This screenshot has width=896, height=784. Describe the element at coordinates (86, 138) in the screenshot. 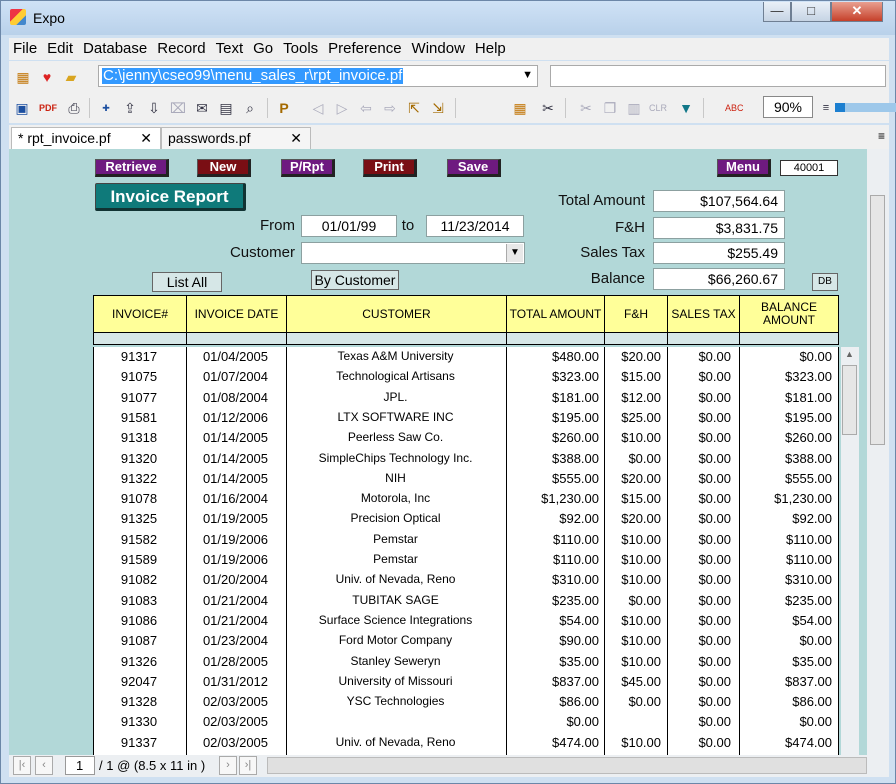

I see `tab-rpt-invoice: * rpt_invoice.pf ✕` at that location.